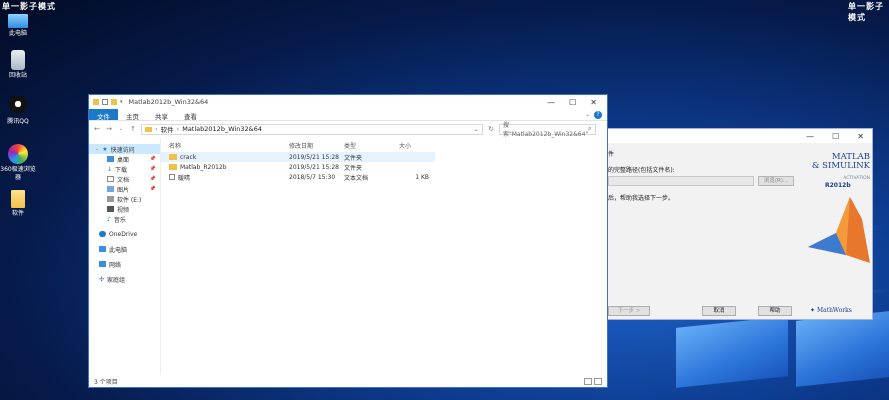 Image resolution: width=889 pixels, height=400 pixels. What do you see at coordinates (124, 264) in the screenshot?
I see `nav-network: 网络` at bounding box center [124, 264].